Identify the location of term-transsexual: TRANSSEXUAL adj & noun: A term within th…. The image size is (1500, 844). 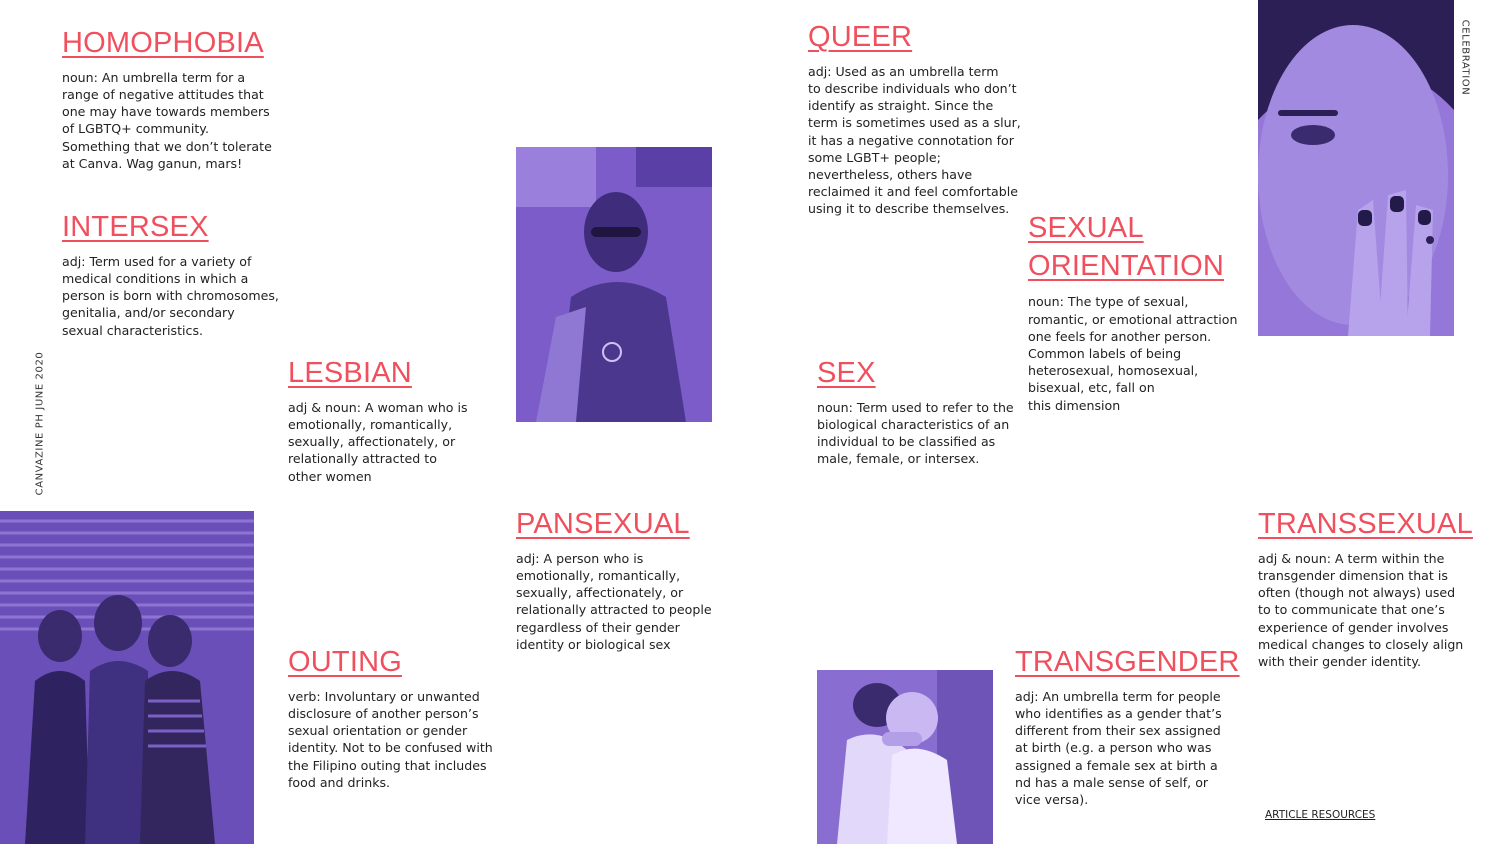
(1368, 588).